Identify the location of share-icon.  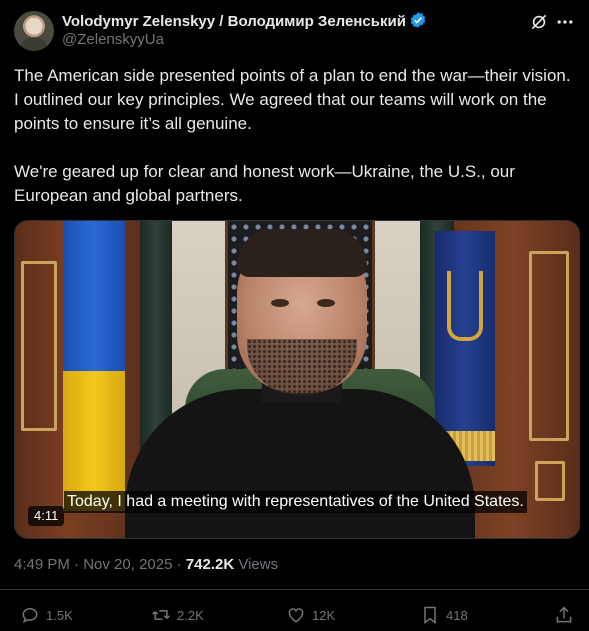
(564, 614).